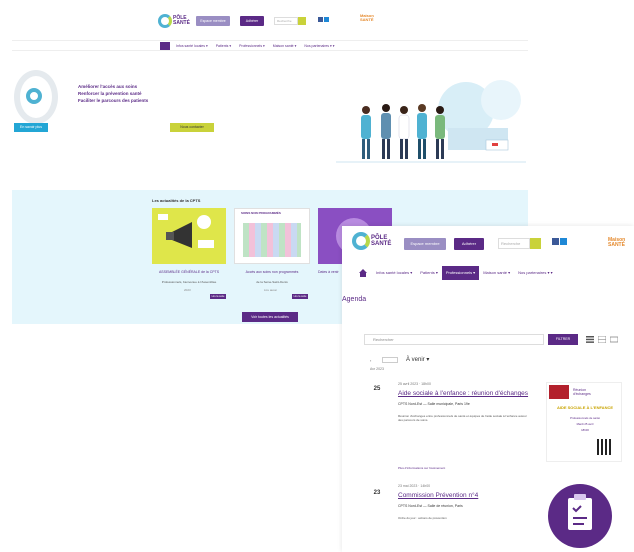 The height and width of the screenshot is (552, 634). What do you see at coordinates (590, 339) in the screenshot?
I see `list-view-icon` at bounding box center [590, 339].